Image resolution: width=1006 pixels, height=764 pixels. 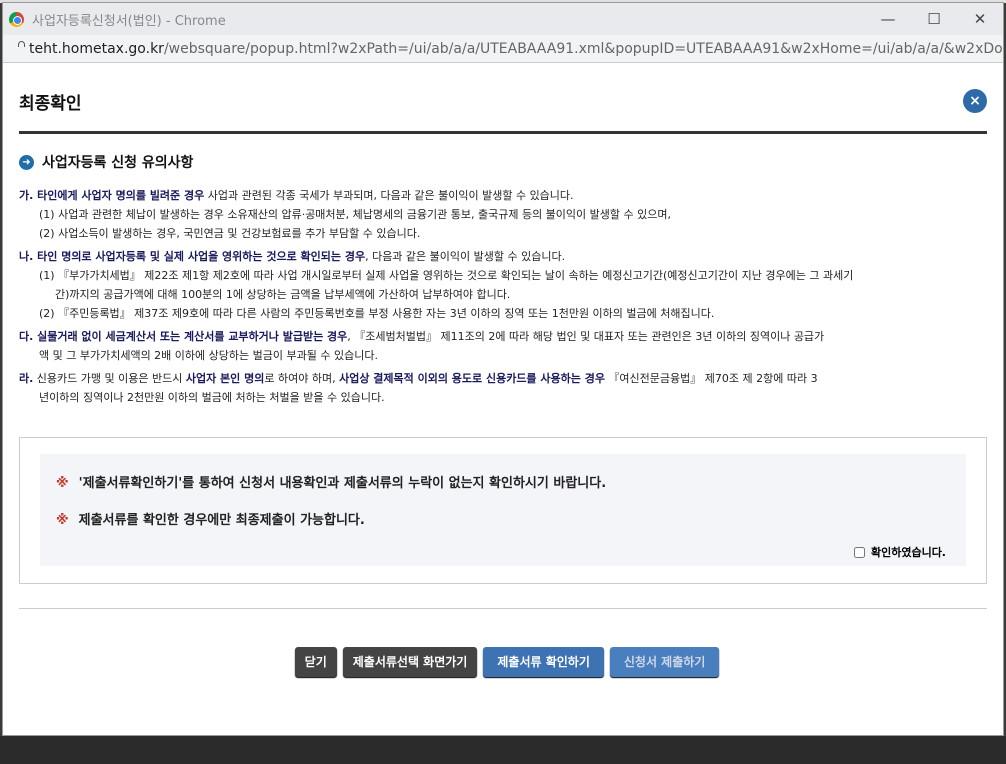 I want to click on page-title: 최종확인, so click(x=50, y=103).